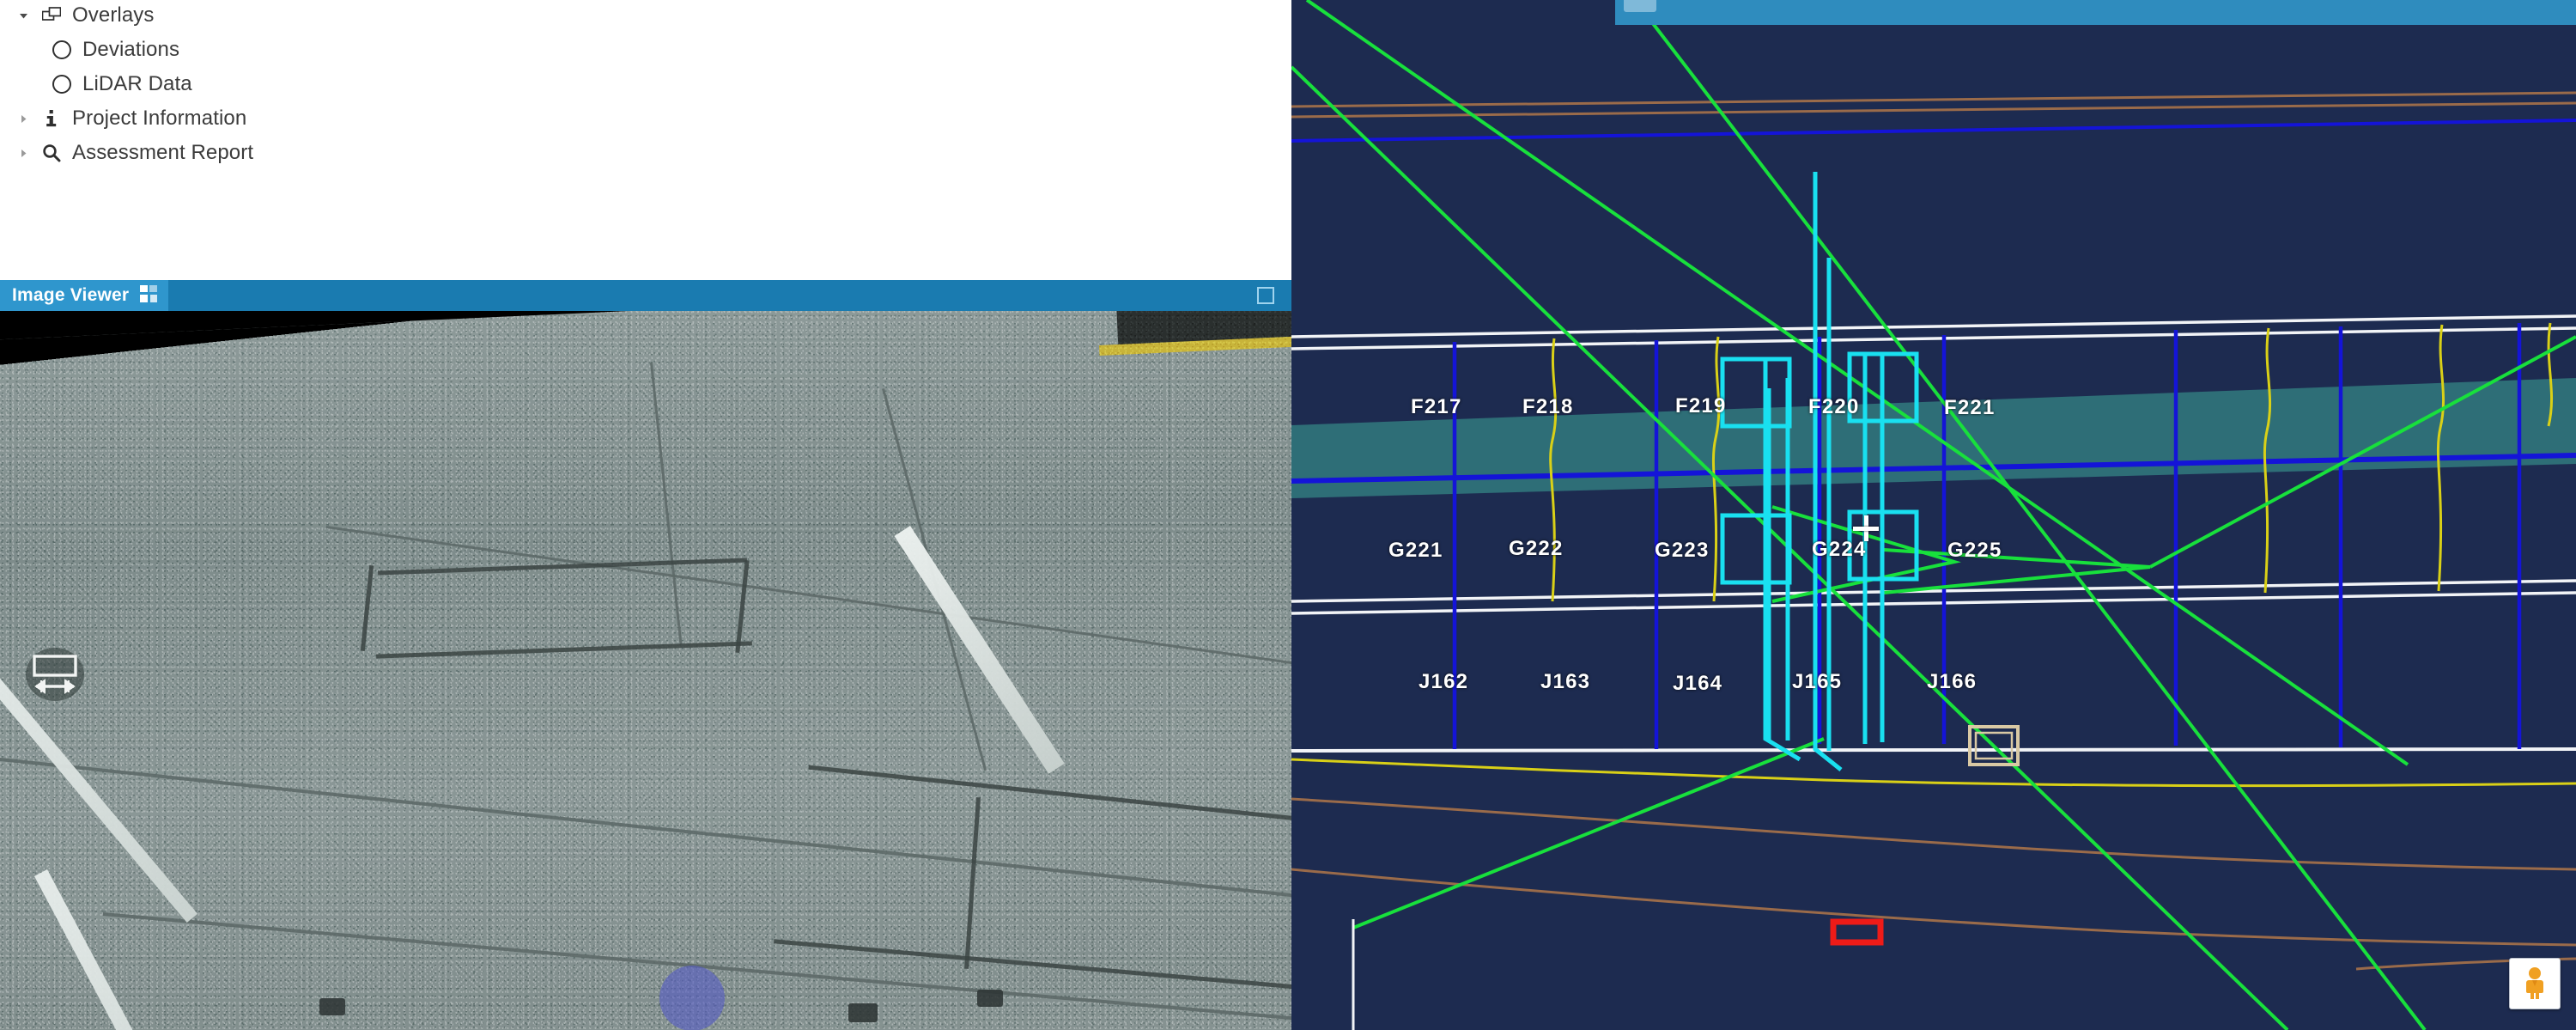 This screenshot has height=1030, width=2576. I want to click on search-icon, so click(52, 153).